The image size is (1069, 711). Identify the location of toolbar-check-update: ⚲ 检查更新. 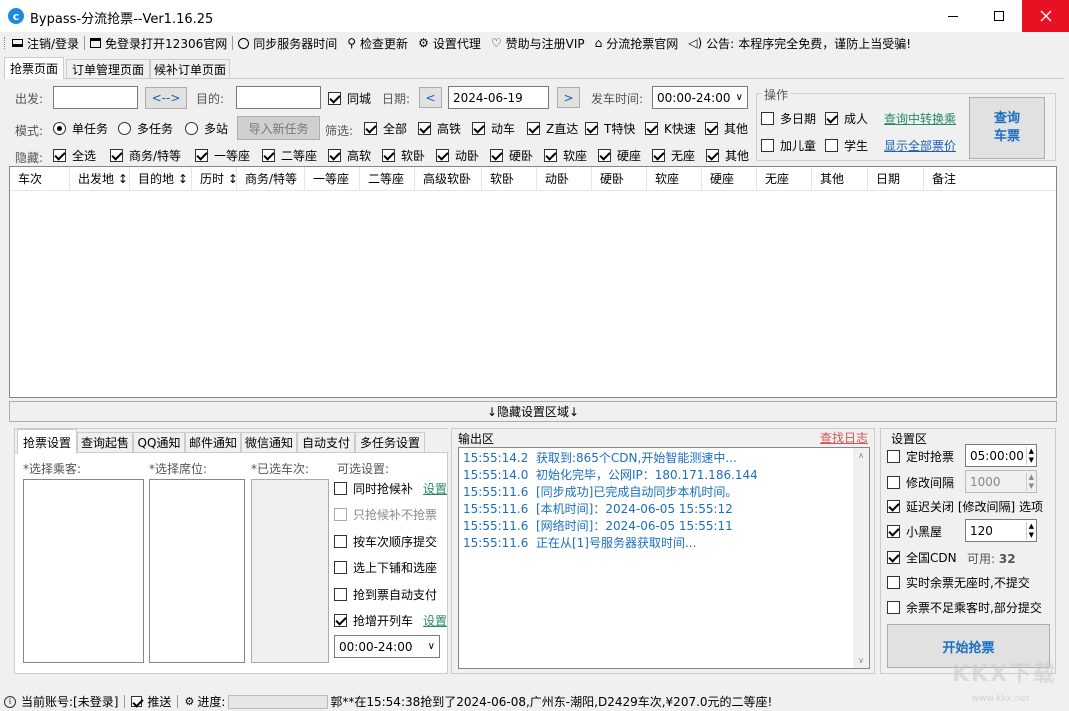
(377, 43).